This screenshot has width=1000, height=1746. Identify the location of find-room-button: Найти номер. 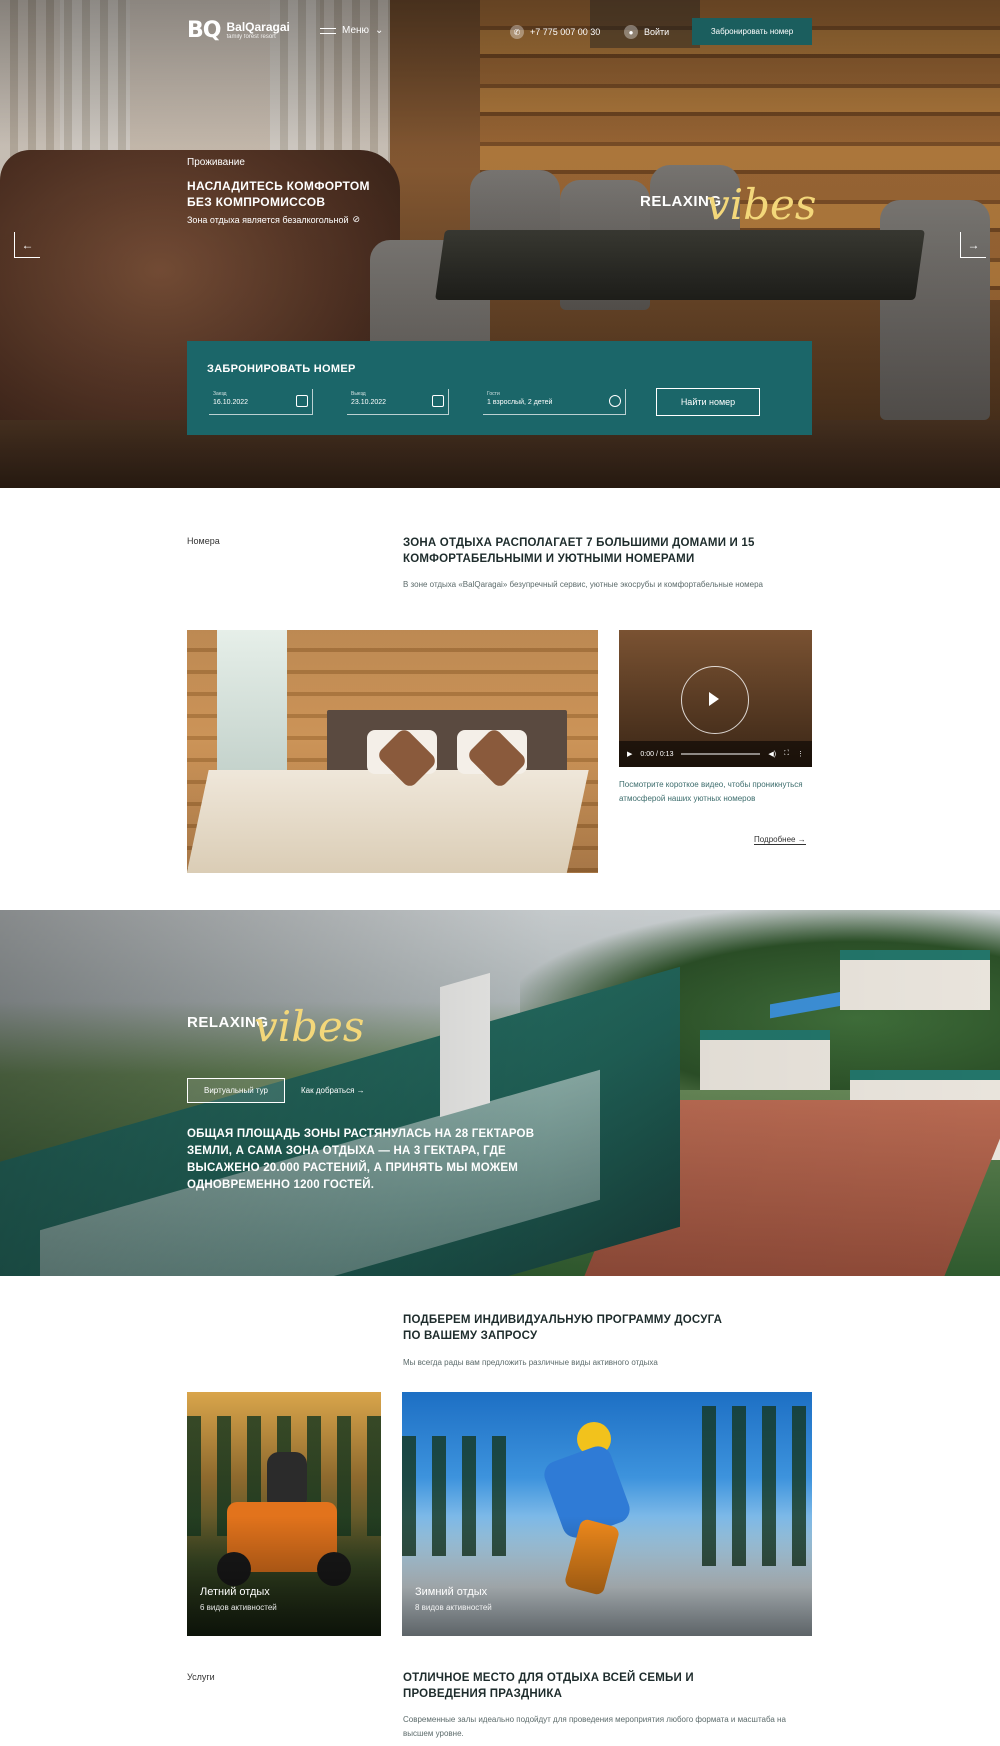
(708, 402).